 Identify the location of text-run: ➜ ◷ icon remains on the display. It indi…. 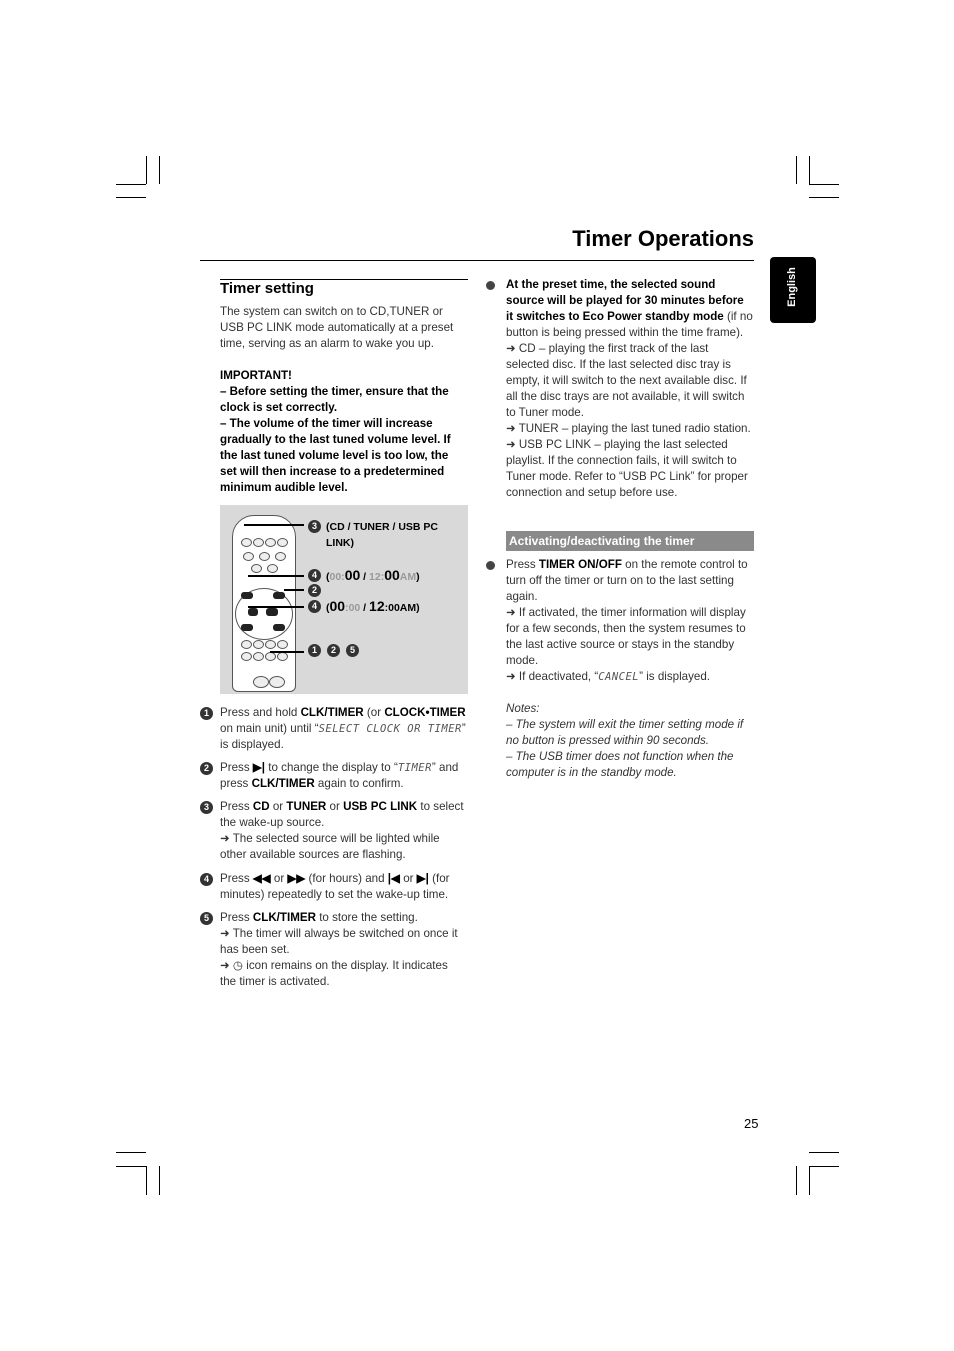
(334, 973).